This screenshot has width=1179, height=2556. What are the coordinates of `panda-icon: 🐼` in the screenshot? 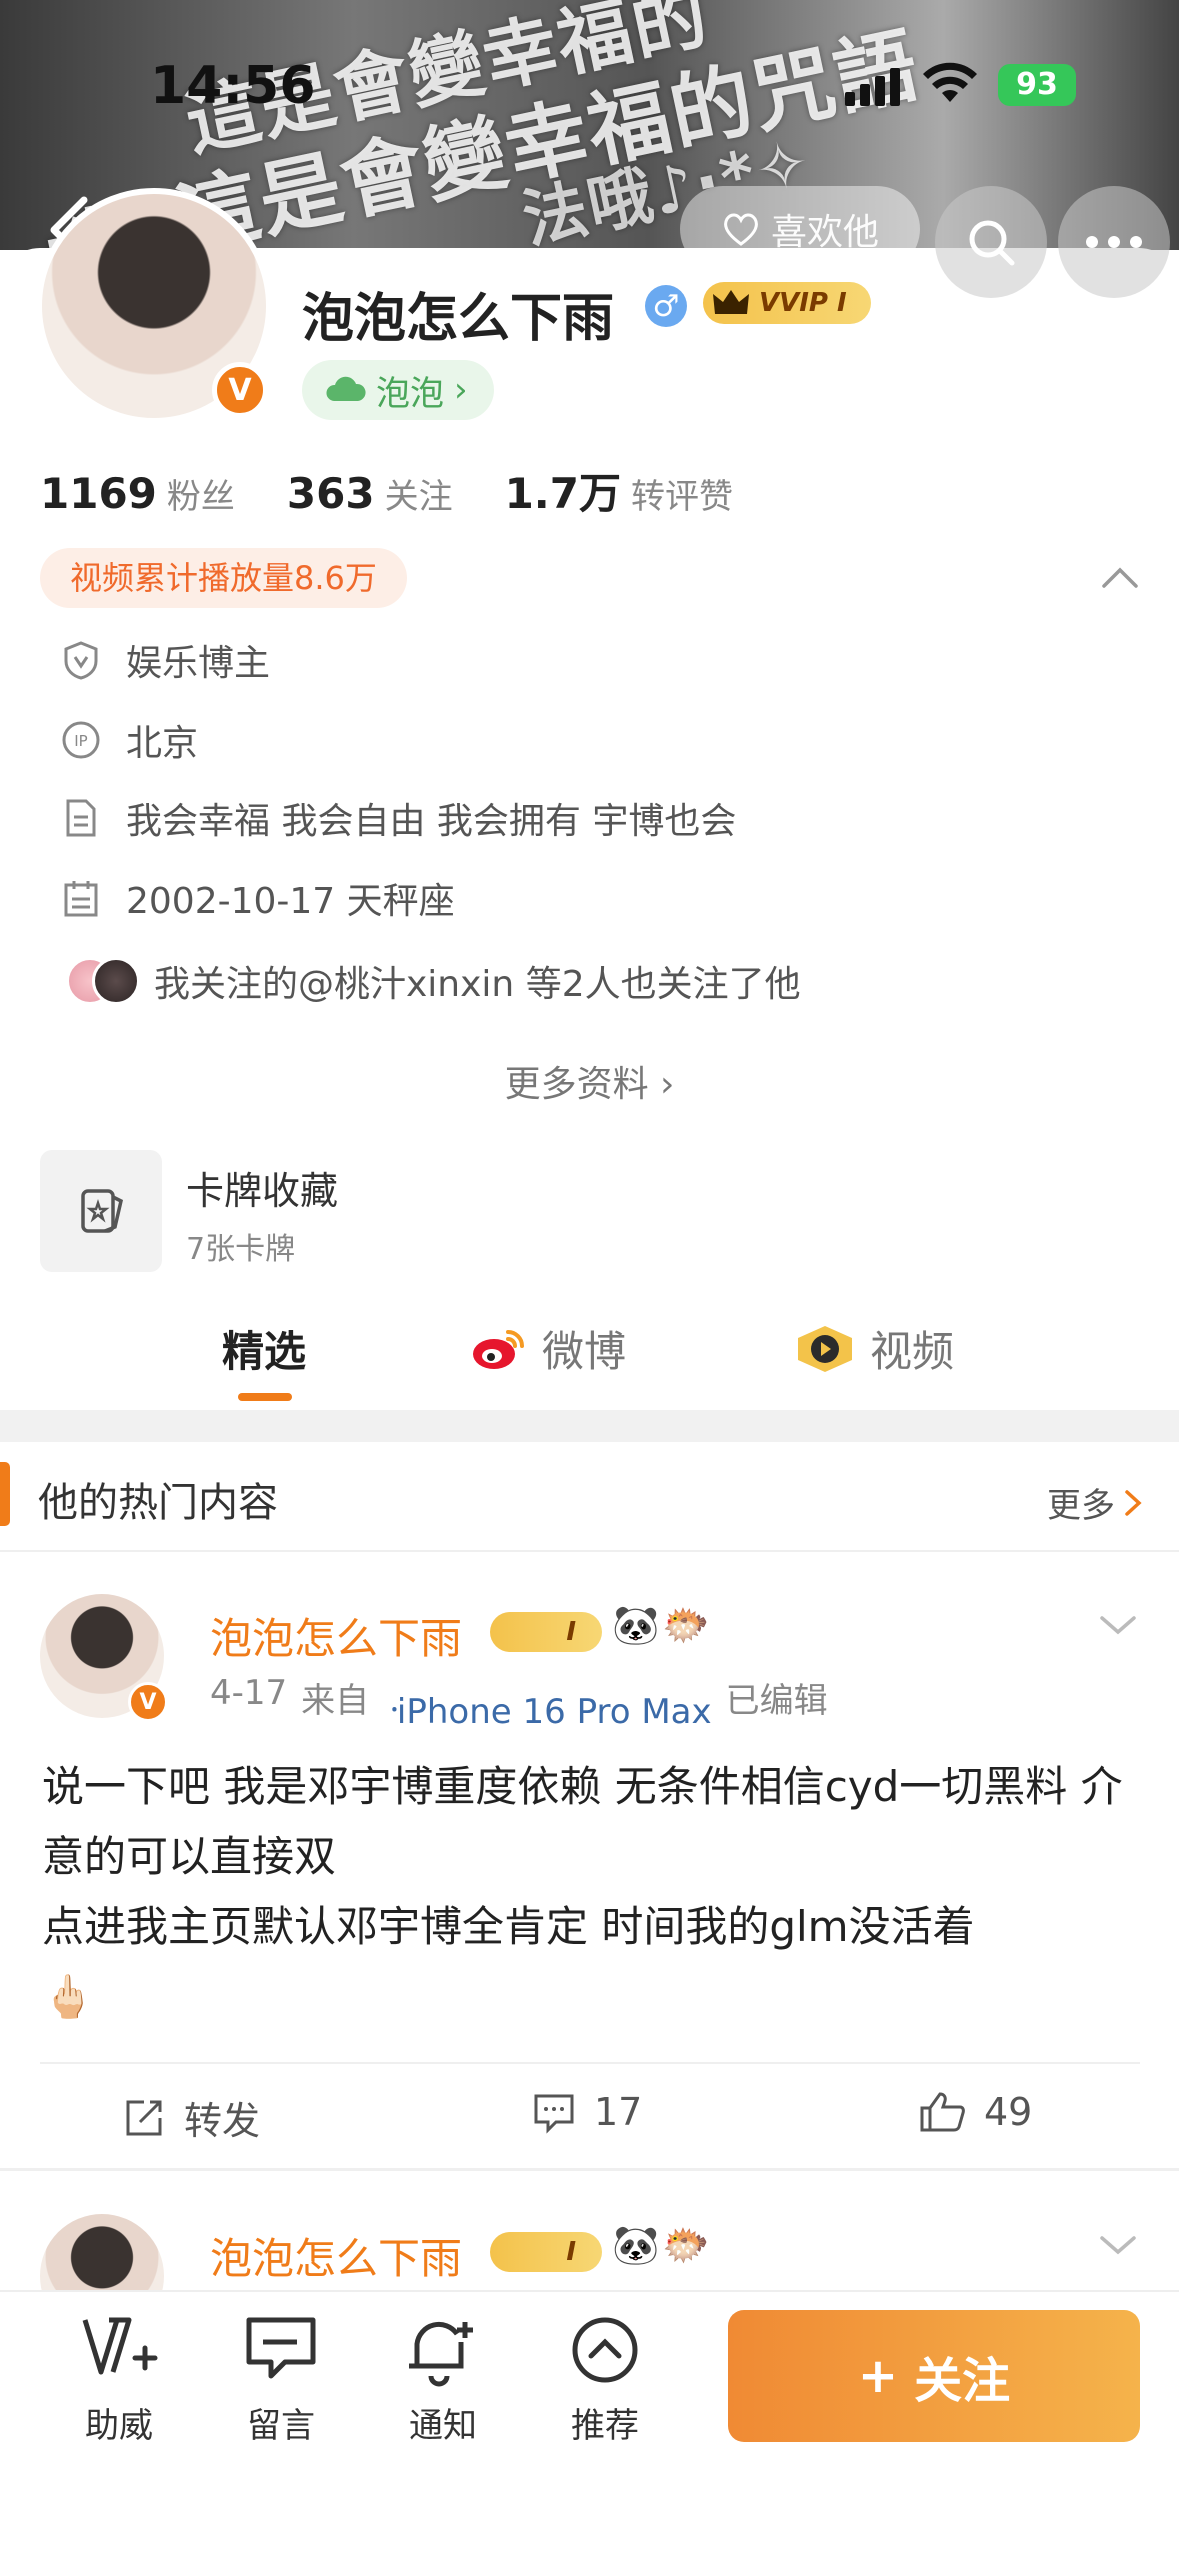 It's located at (636, 1625).